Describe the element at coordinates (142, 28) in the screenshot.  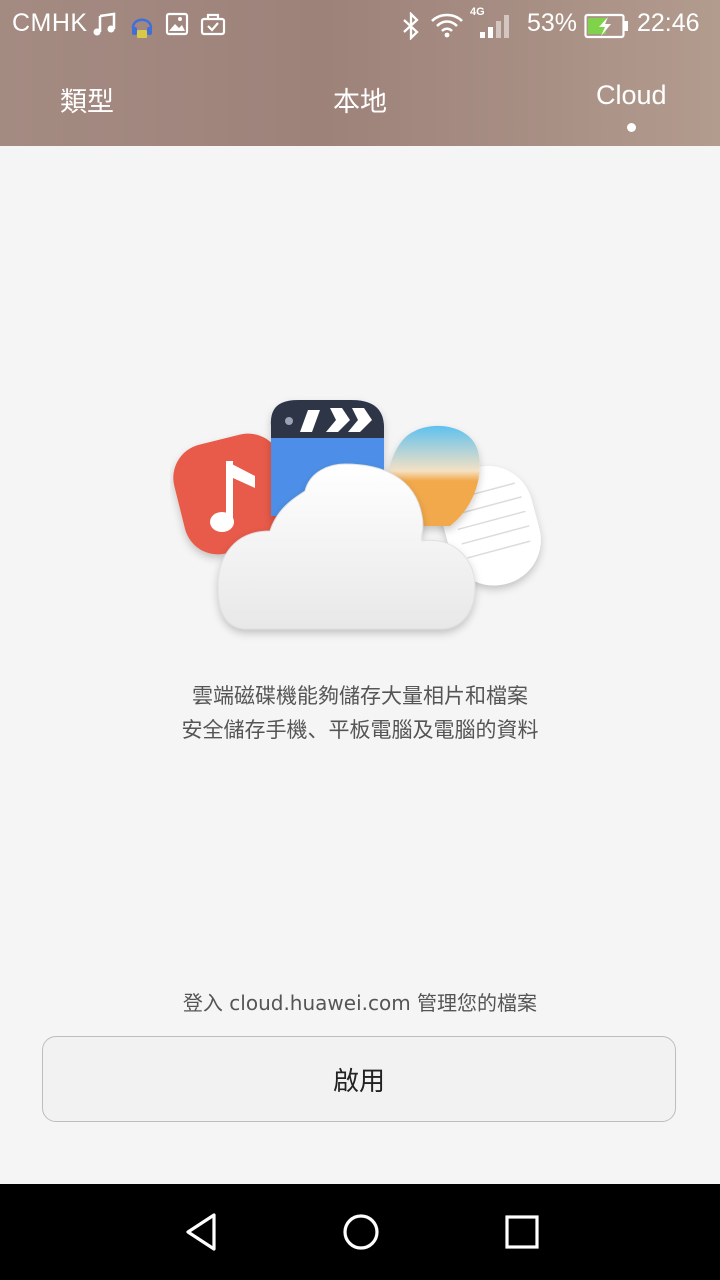
I see `headset-icon` at that location.